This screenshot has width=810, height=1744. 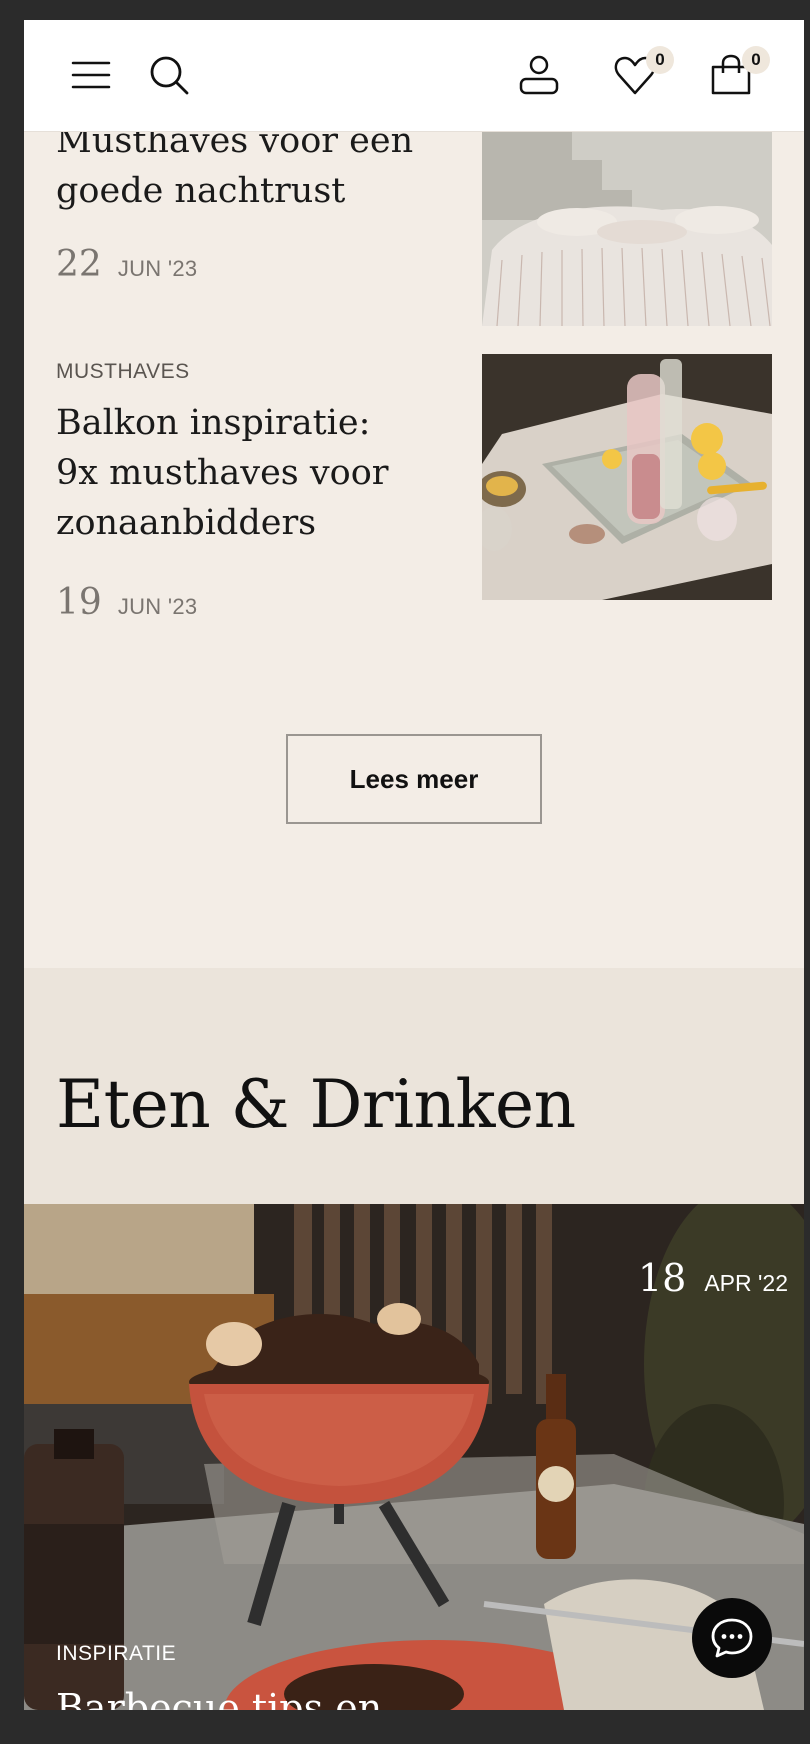 I want to click on wishlist-count-badge: 0, so click(x=660, y=60).